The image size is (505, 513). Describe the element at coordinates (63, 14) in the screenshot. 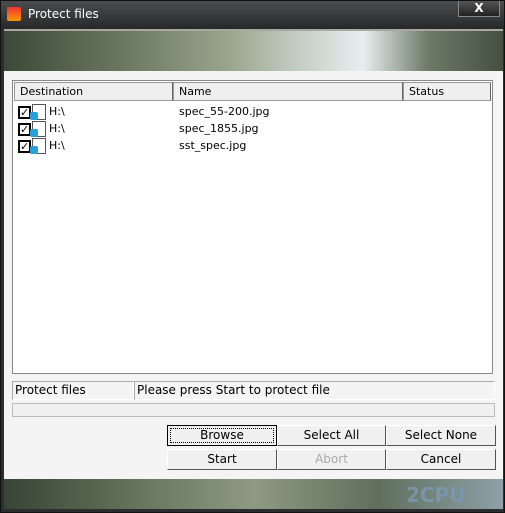

I see `window-title: Protect files` at that location.